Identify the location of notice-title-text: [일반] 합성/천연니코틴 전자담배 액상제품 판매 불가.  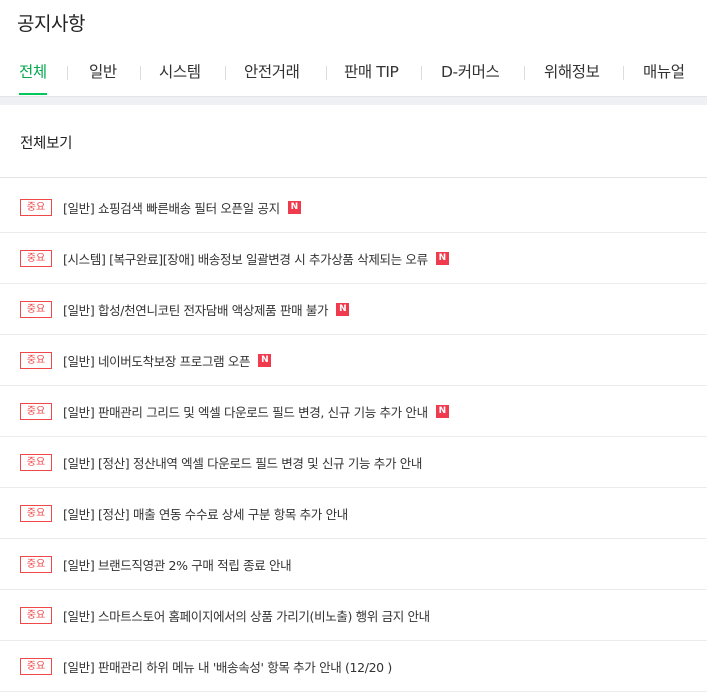
(196, 310).